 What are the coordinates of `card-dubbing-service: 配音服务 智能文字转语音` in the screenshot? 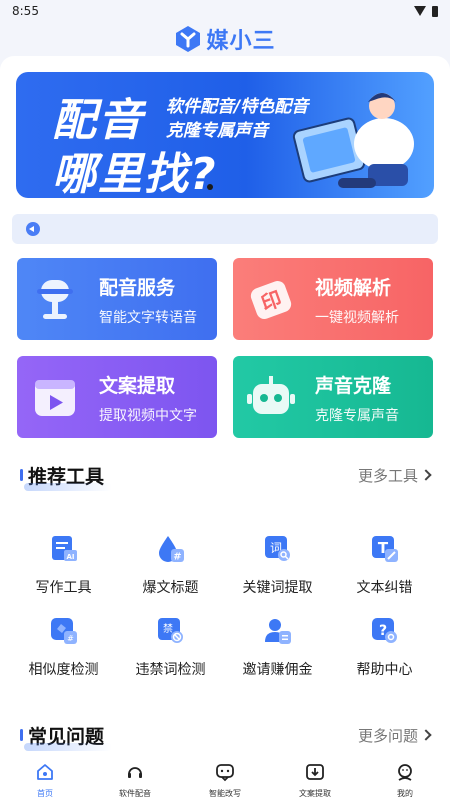 It's located at (117, 299).